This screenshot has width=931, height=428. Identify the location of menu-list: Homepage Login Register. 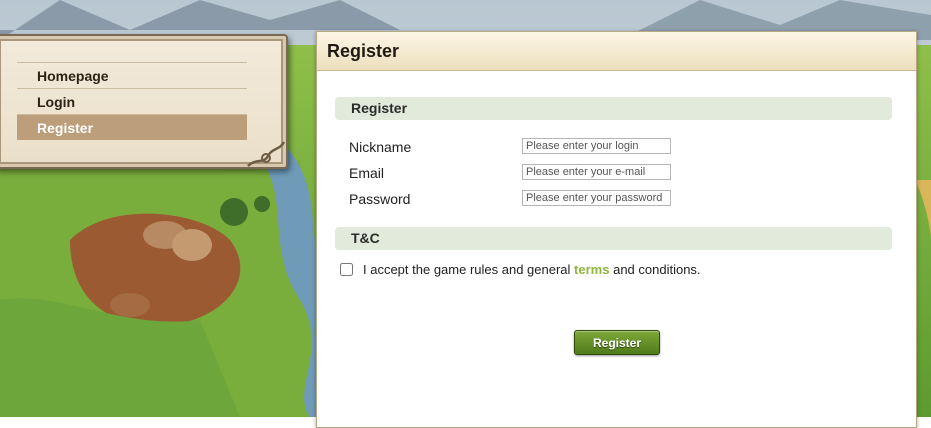
(132, 101).